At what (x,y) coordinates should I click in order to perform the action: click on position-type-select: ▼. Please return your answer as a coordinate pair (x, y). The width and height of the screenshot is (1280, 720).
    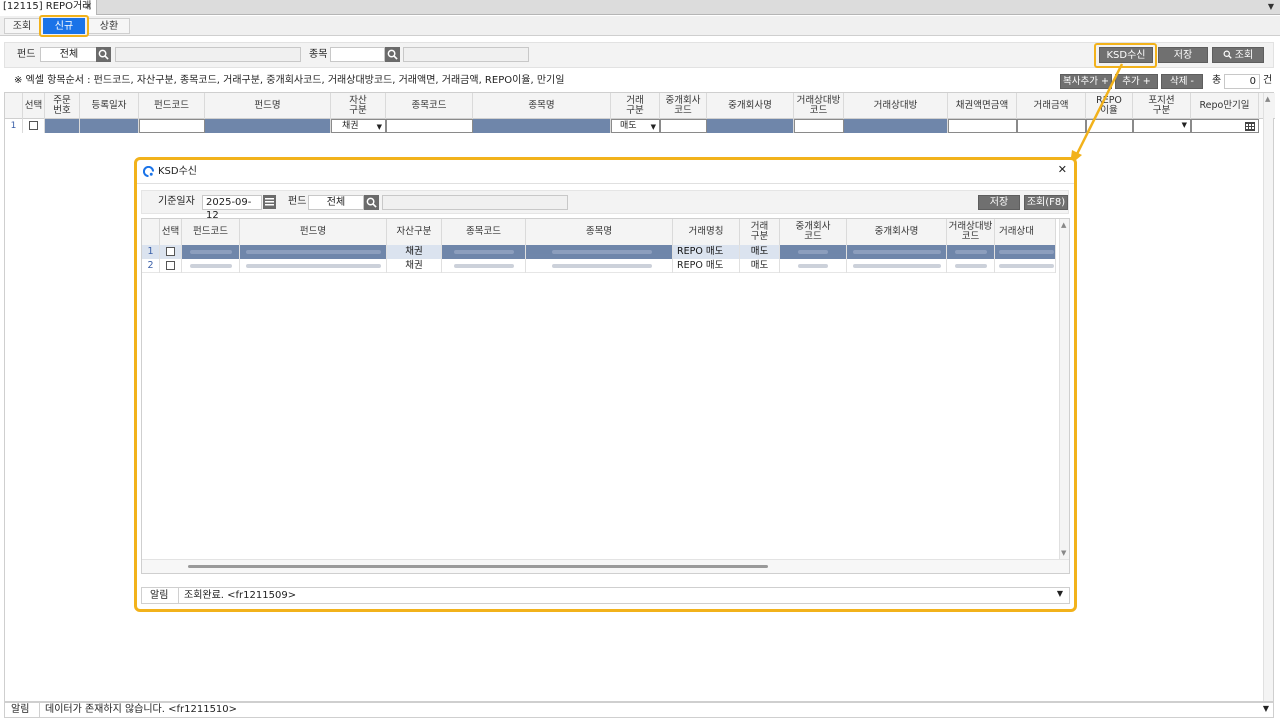
    Looking at the image, I should click on (1162, 126).